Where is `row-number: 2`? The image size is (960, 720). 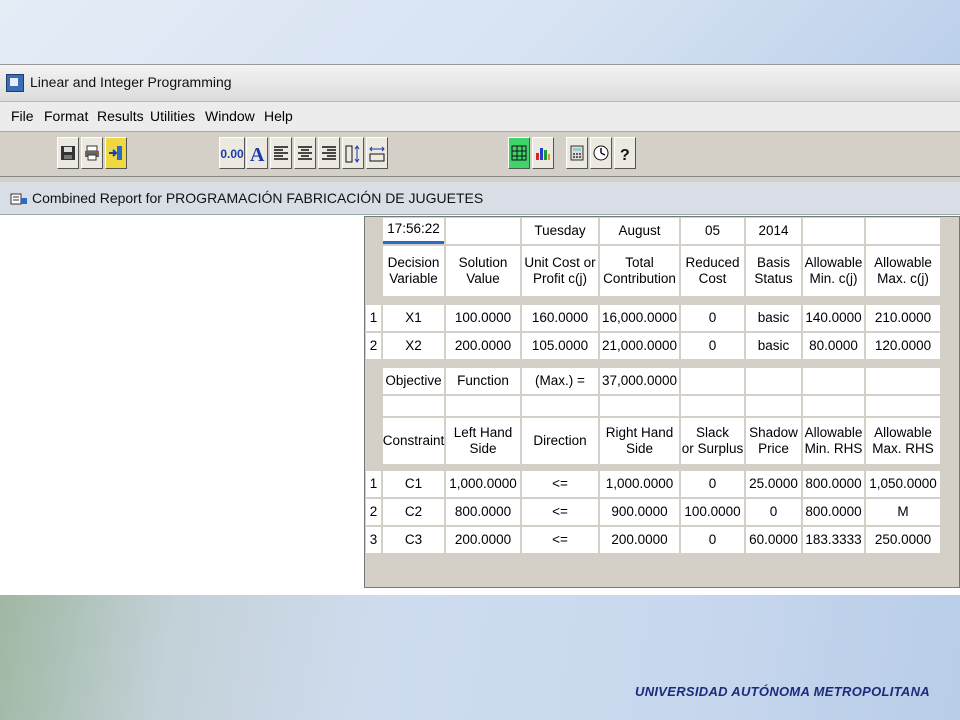
row-number: 2 is located at coordinates (373, 512).